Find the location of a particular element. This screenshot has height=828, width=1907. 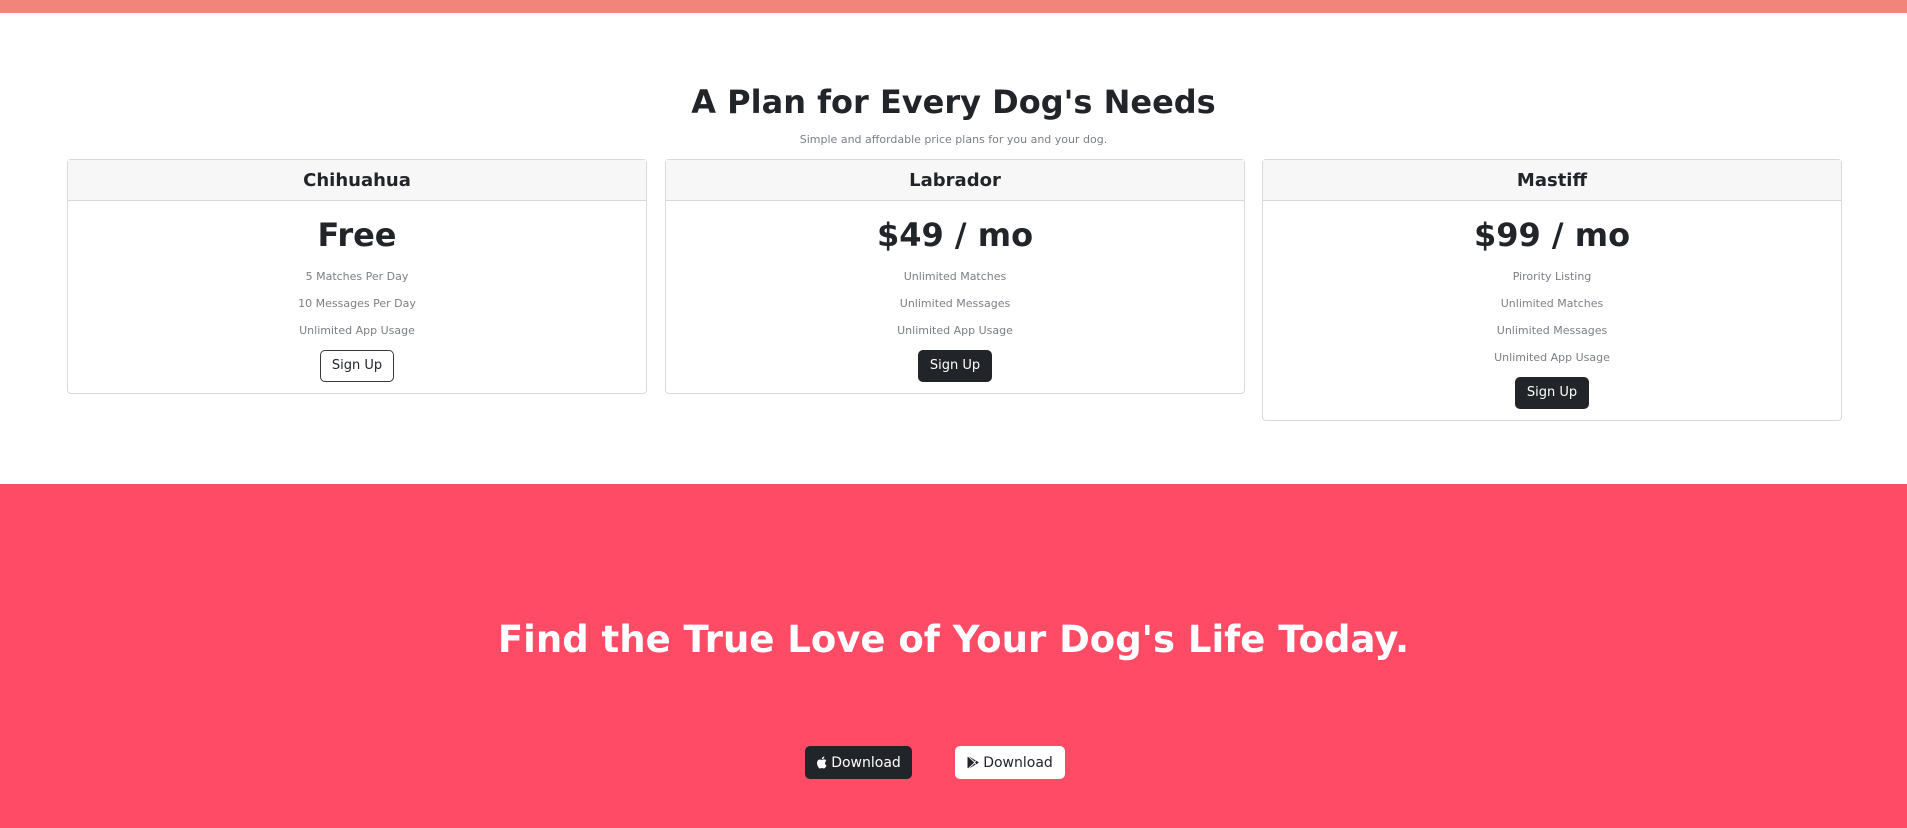

plan-price: Free is located at coordinates (357, 235).